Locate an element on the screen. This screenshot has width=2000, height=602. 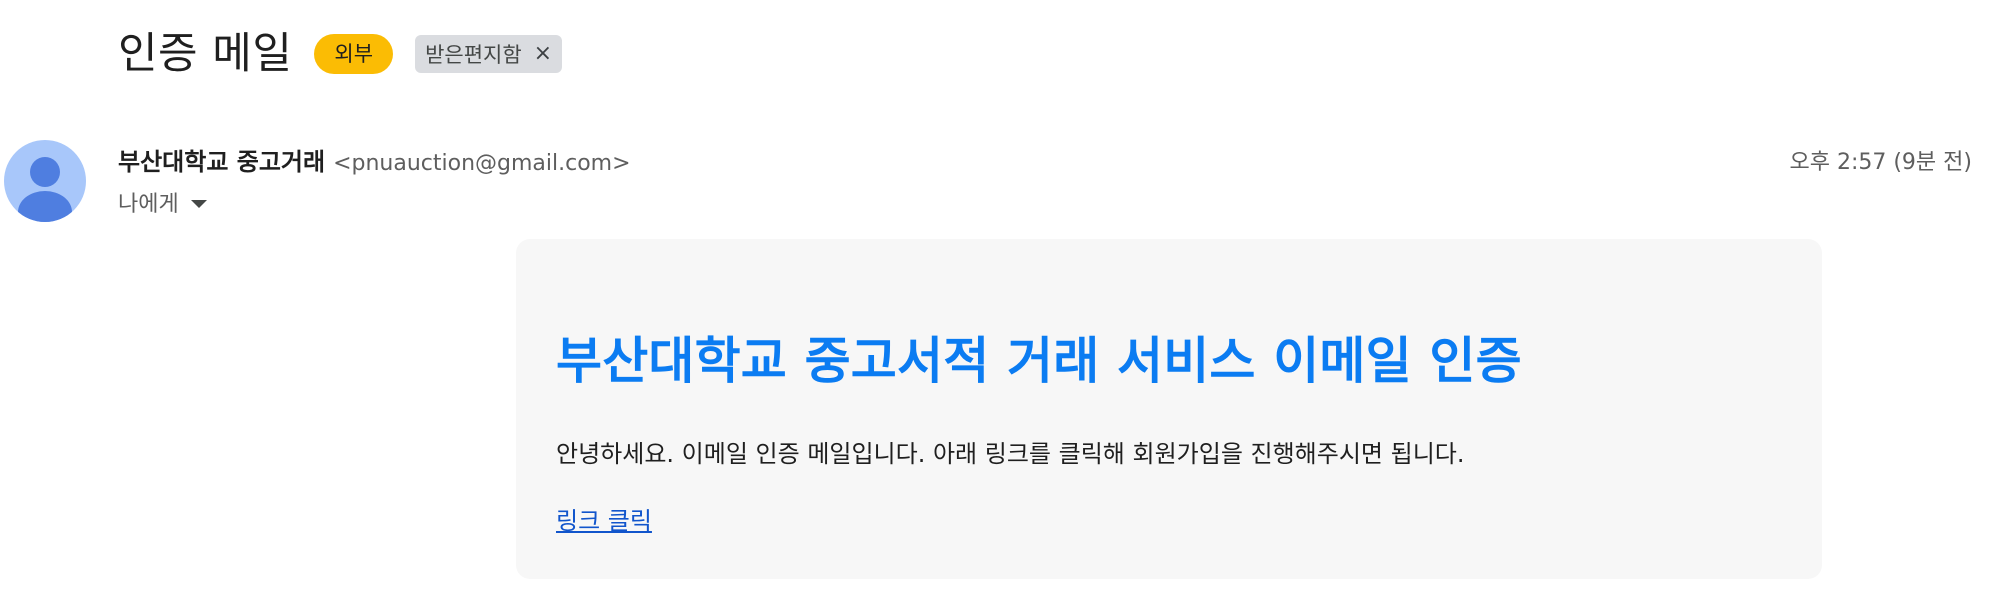
person-icon is located at coordinates (45, 189).